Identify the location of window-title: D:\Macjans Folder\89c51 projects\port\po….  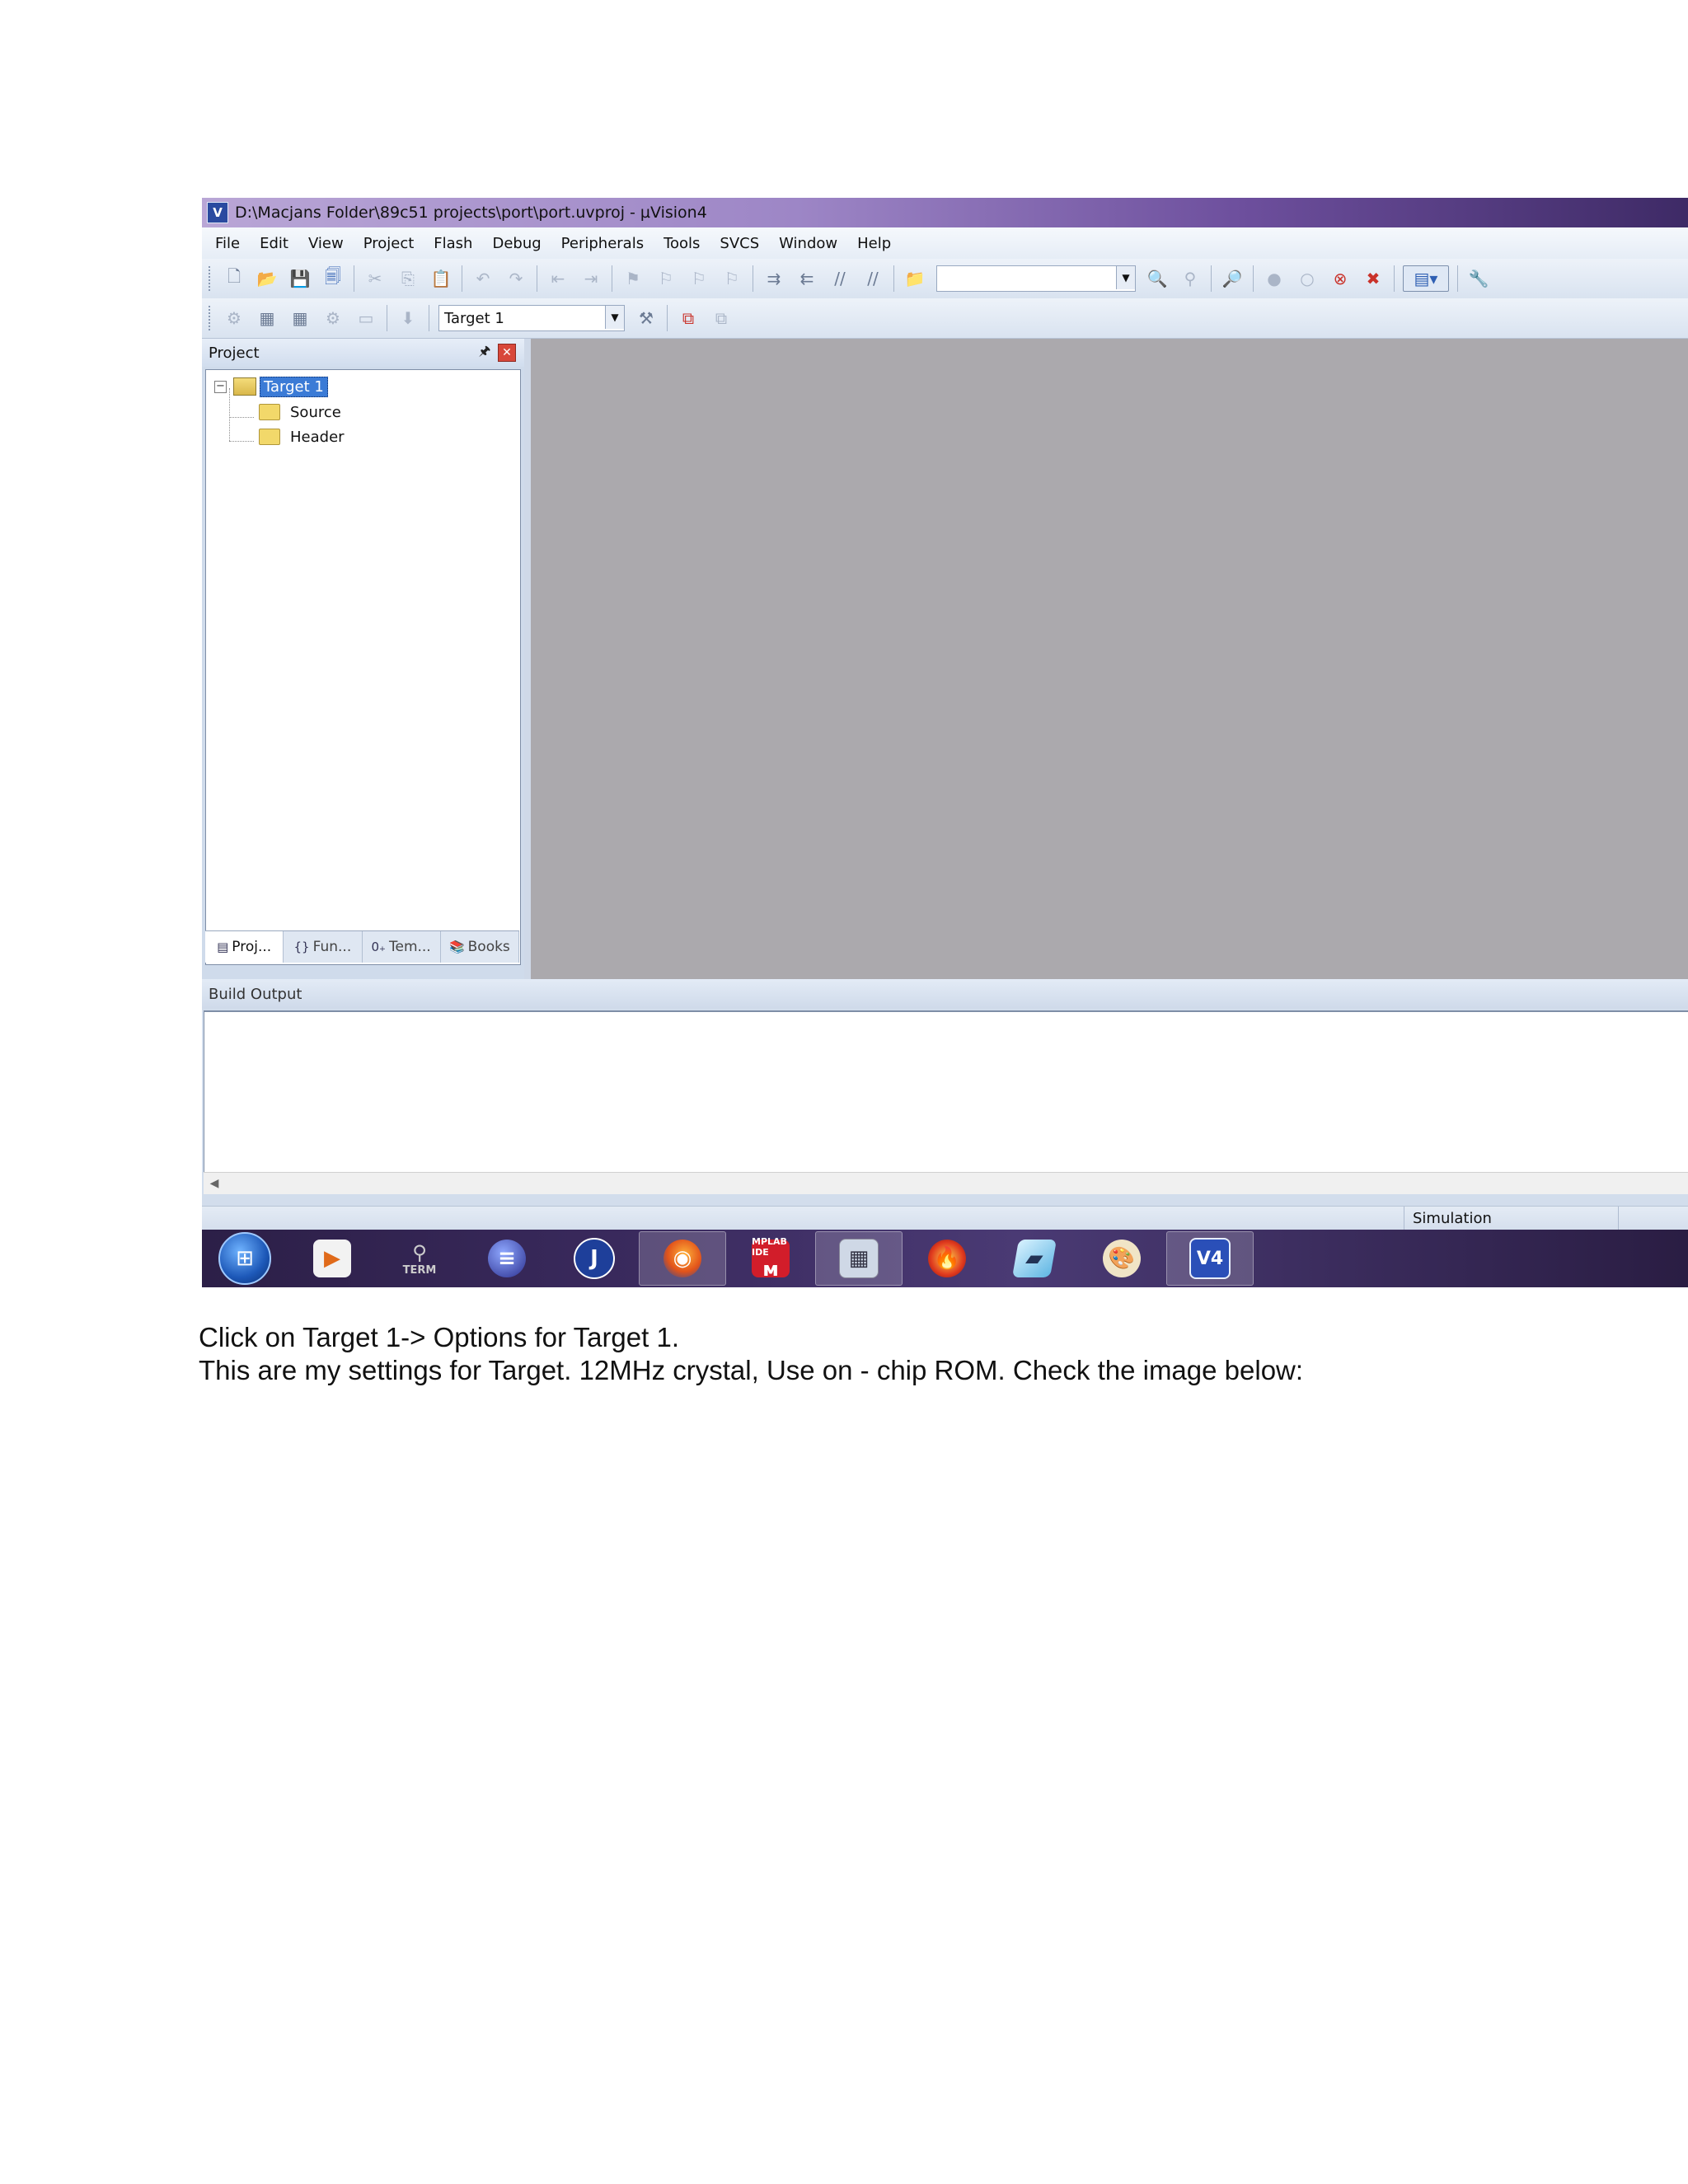
(471, 213).